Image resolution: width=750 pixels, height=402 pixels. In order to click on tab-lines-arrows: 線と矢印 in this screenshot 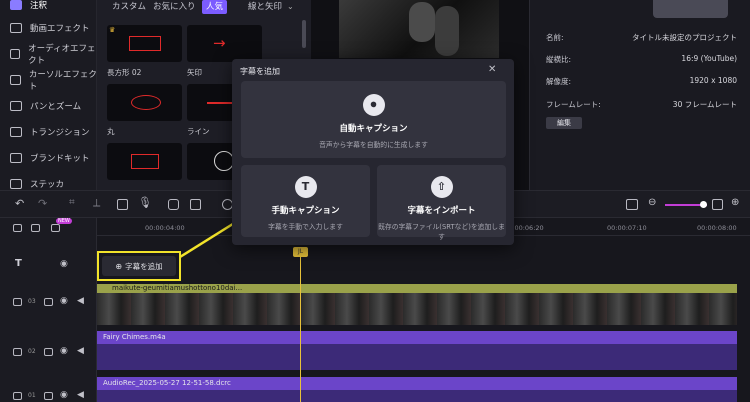, I will do `click(265, 7)`.